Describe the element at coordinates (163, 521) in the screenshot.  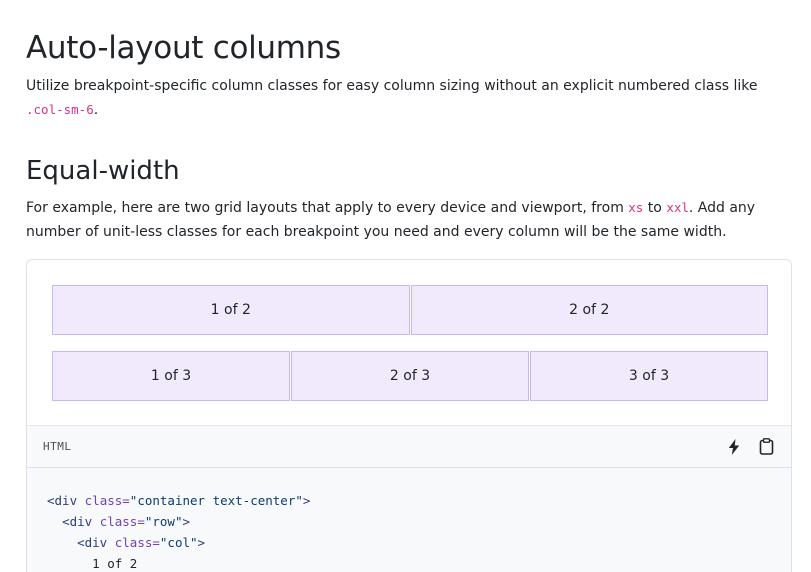
I see `code-string: "row"` at that location.